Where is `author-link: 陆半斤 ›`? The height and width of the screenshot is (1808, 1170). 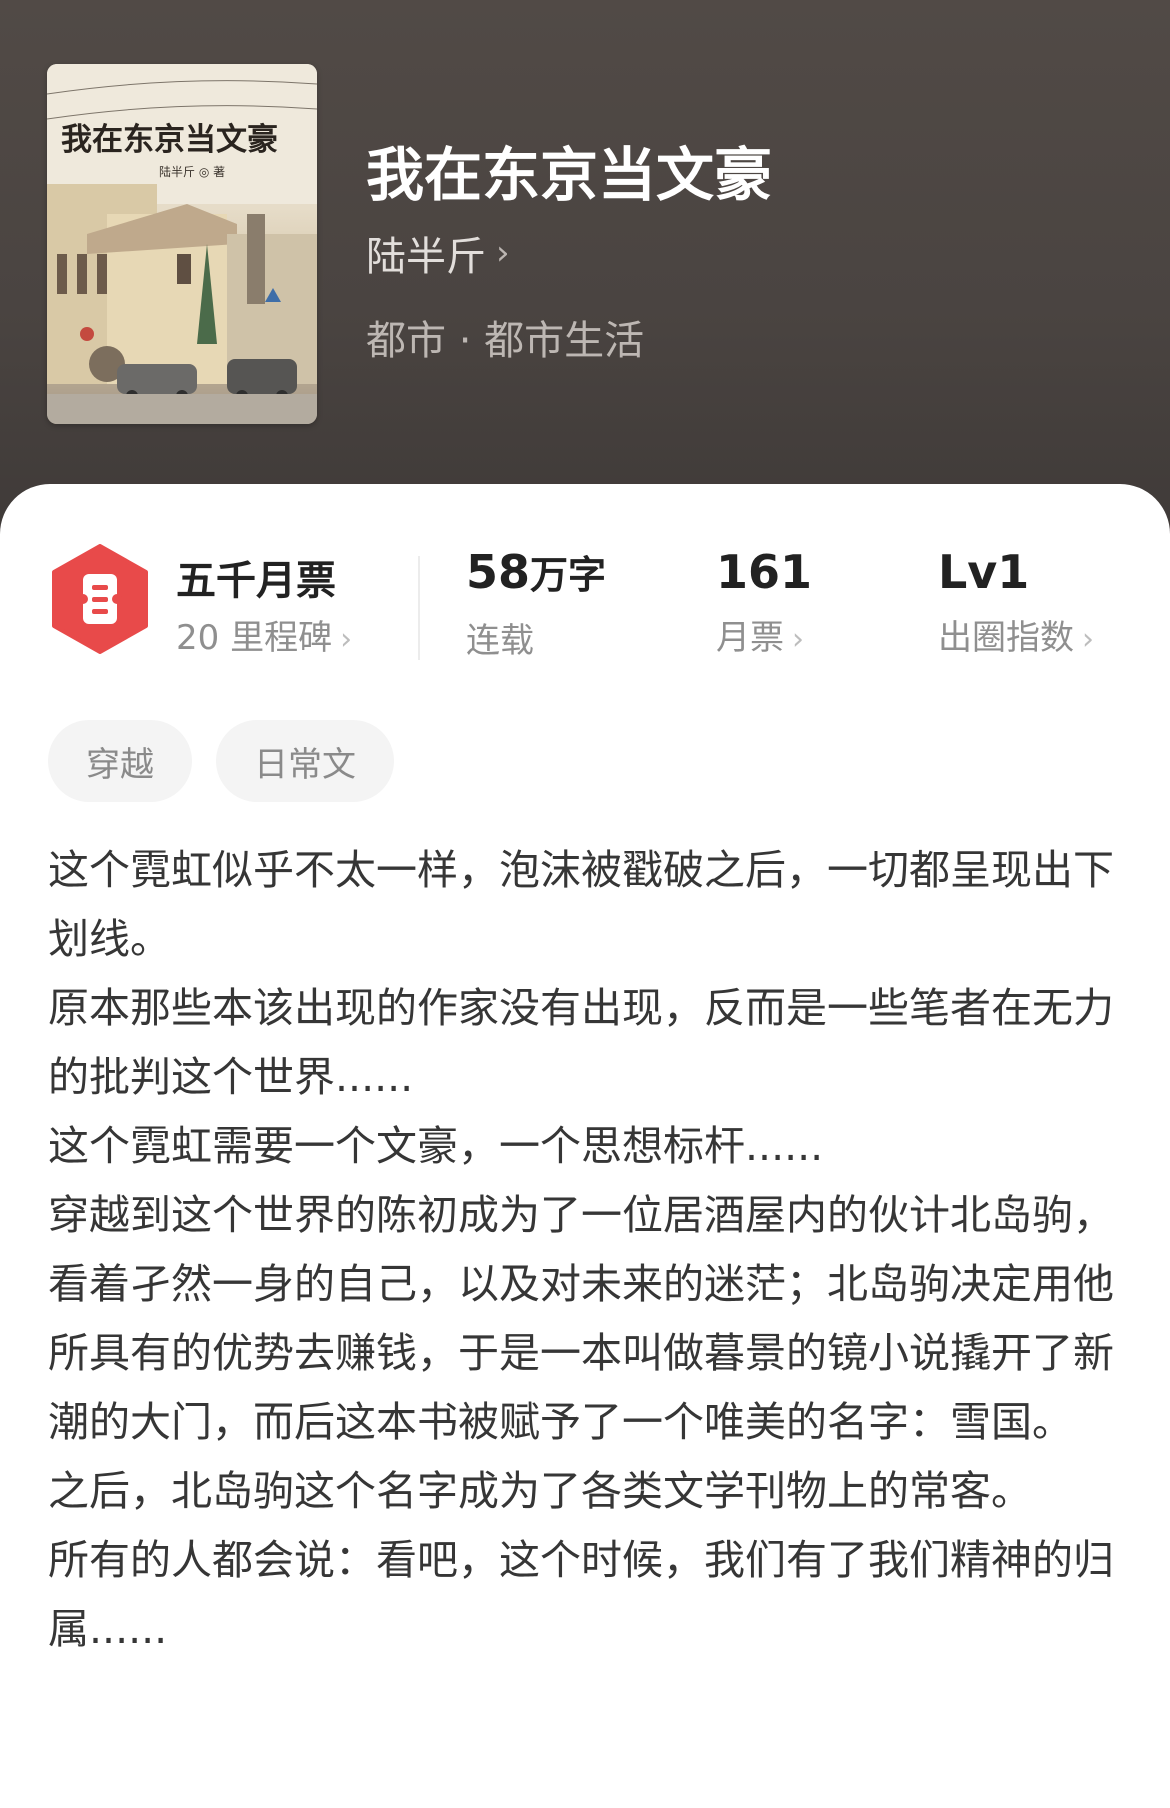 author-link: 陆半斤 › is located at coordinates (438, 254).